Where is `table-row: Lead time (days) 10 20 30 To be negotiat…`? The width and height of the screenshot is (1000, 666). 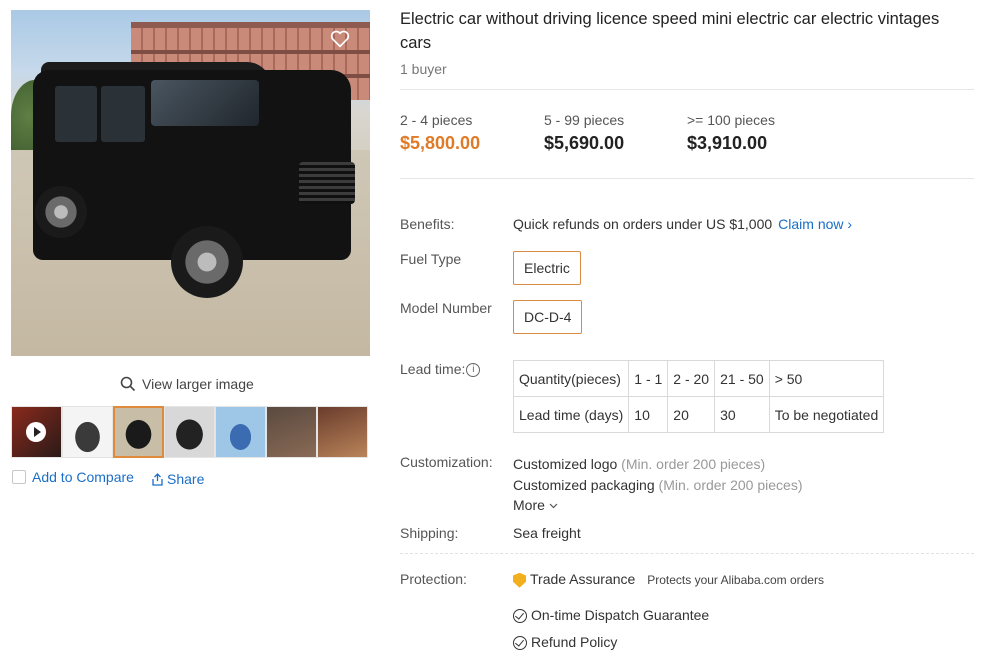 table-row: Lead time (days) 10 20 30 To be negotiat… is located at coordinates (698, 414).